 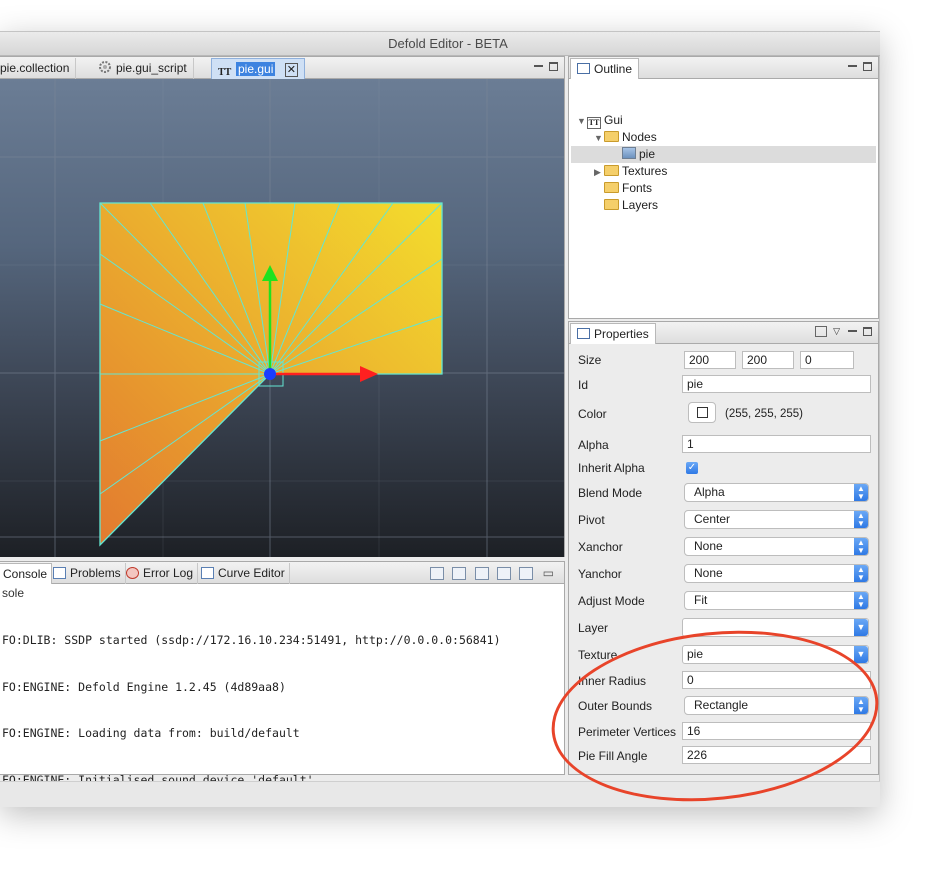 What do you see at coordinates (639, 137) in the screenshot?
I see `tree-item-label: Nodes` at bounding box center [639, 137].